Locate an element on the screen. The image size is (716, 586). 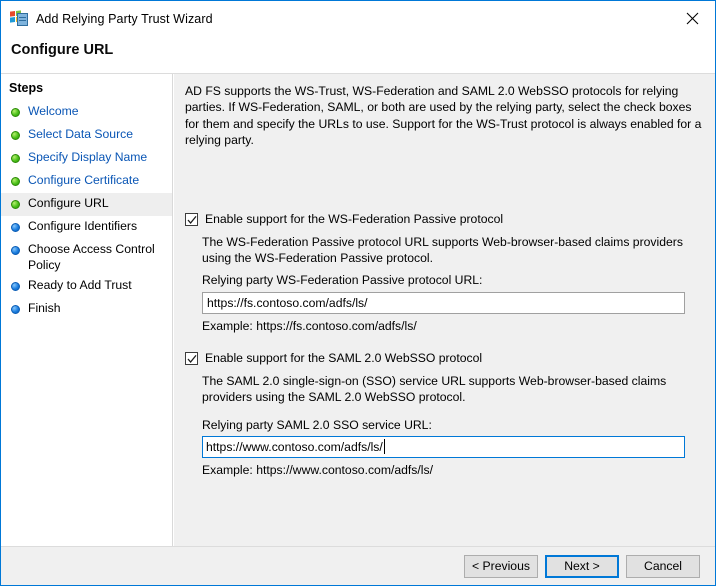
step-label: Specify Display Name is located at coordinates (88, 157).